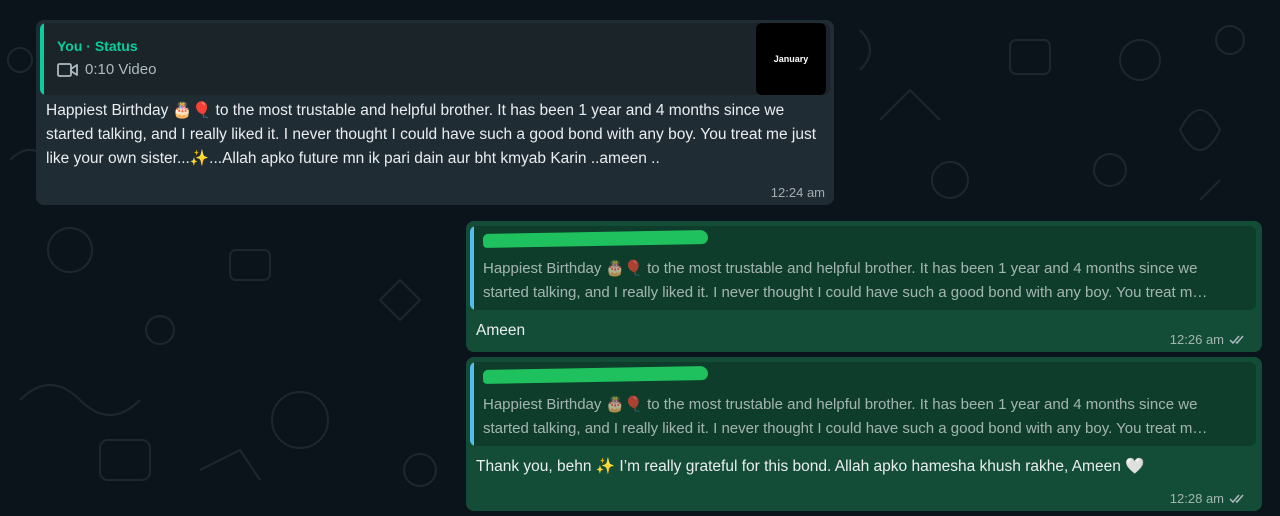  Describe the element at coordinates (1196, 498) in the screenshot. I see `message-time: 12:28 am` at that location.